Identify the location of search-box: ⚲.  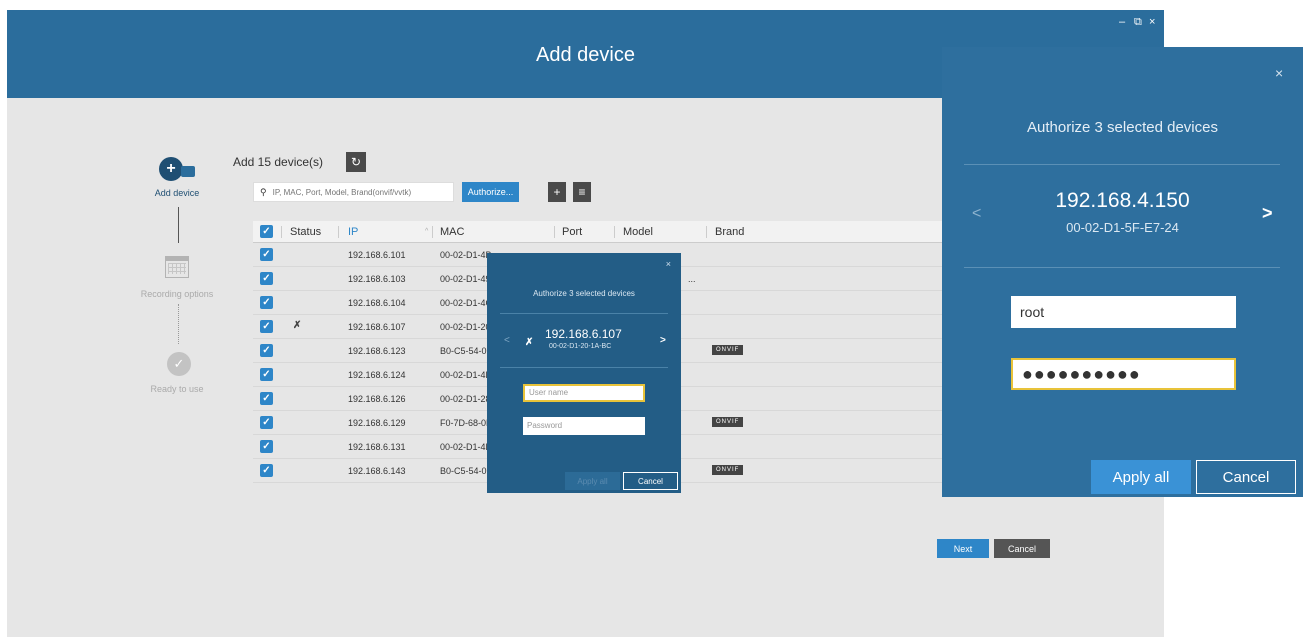
(353, 192).